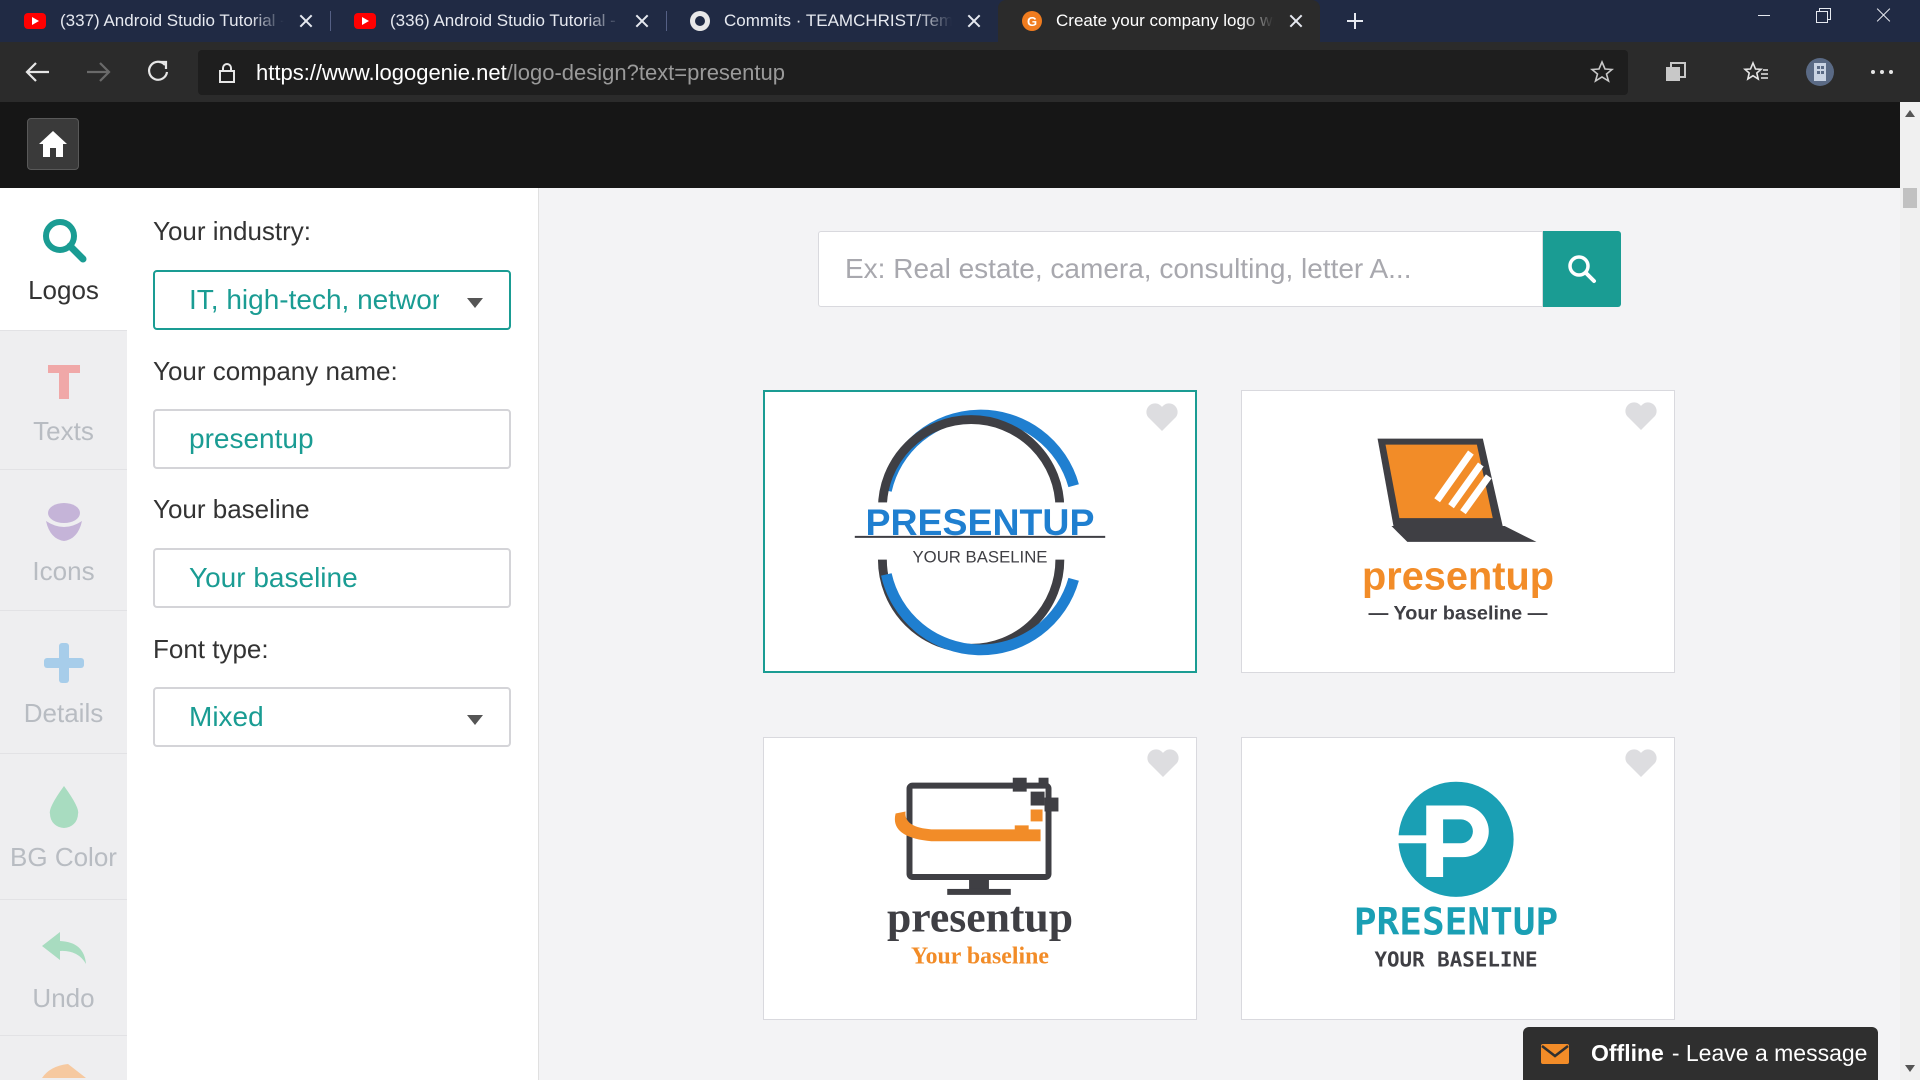  Describe the element at coordinates (232, 231) in the screenshot. I see `industry-label: Your industry:` at that location.